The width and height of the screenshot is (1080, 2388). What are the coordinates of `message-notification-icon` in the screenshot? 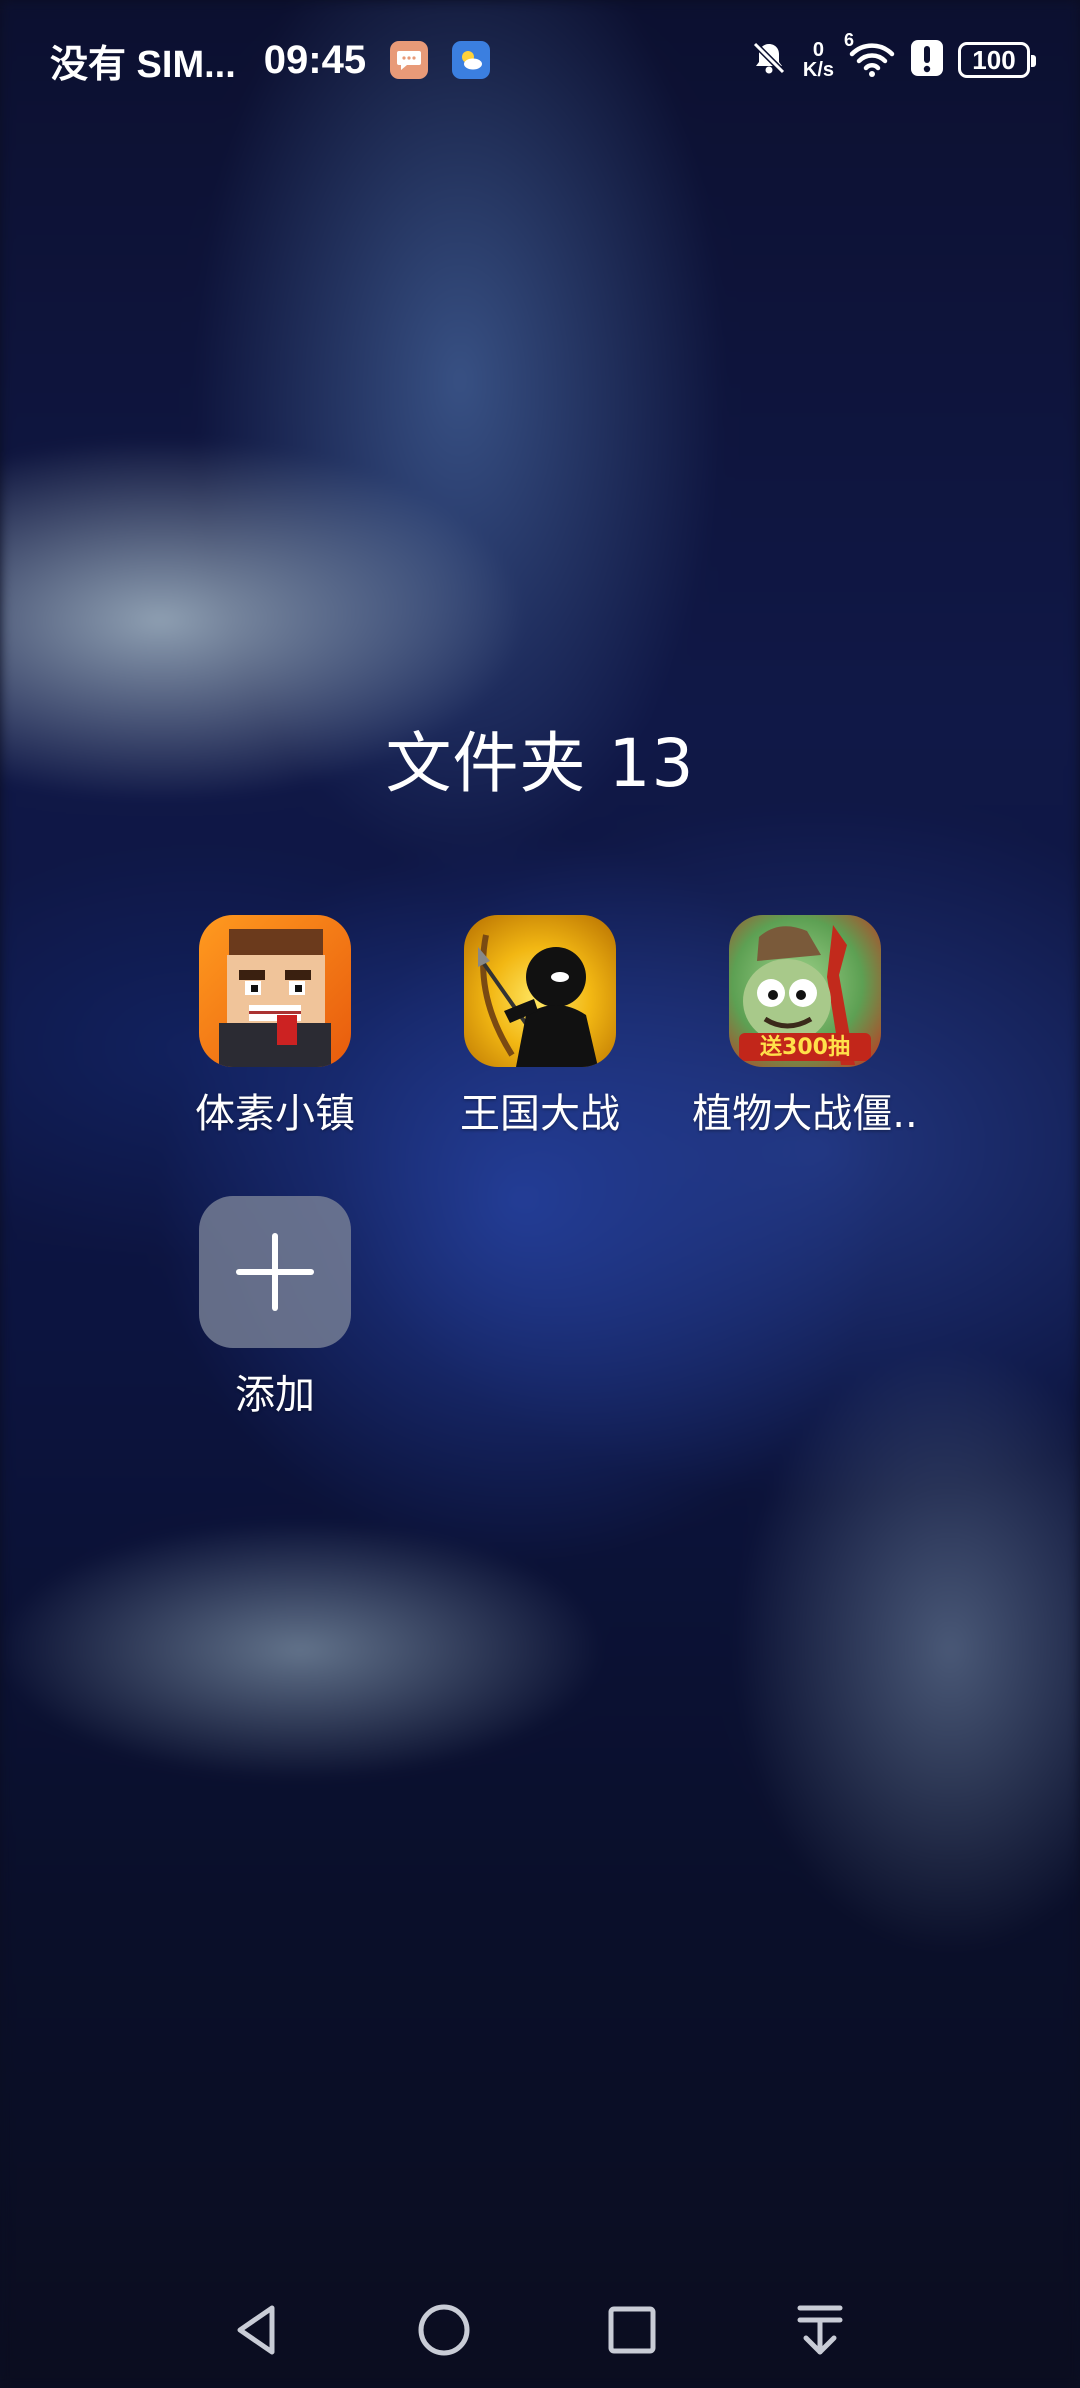 It's located at (409, 60).